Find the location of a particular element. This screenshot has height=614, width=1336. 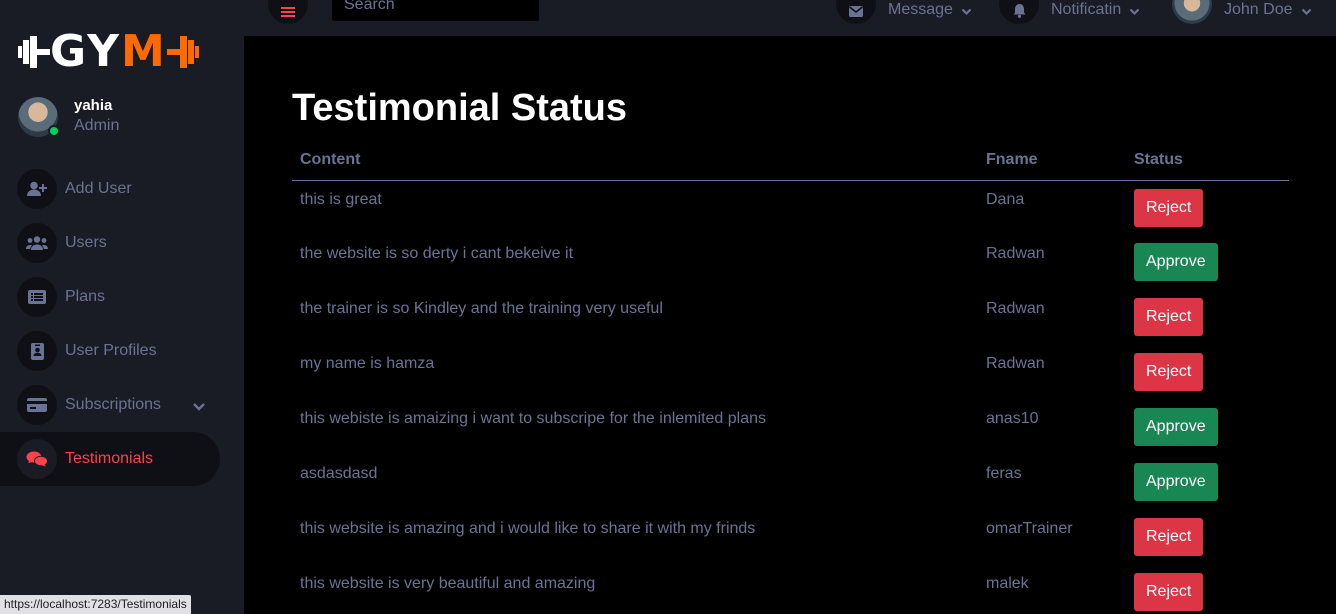

testimonial-fname: Dana is located at coordinates (1005, 199).